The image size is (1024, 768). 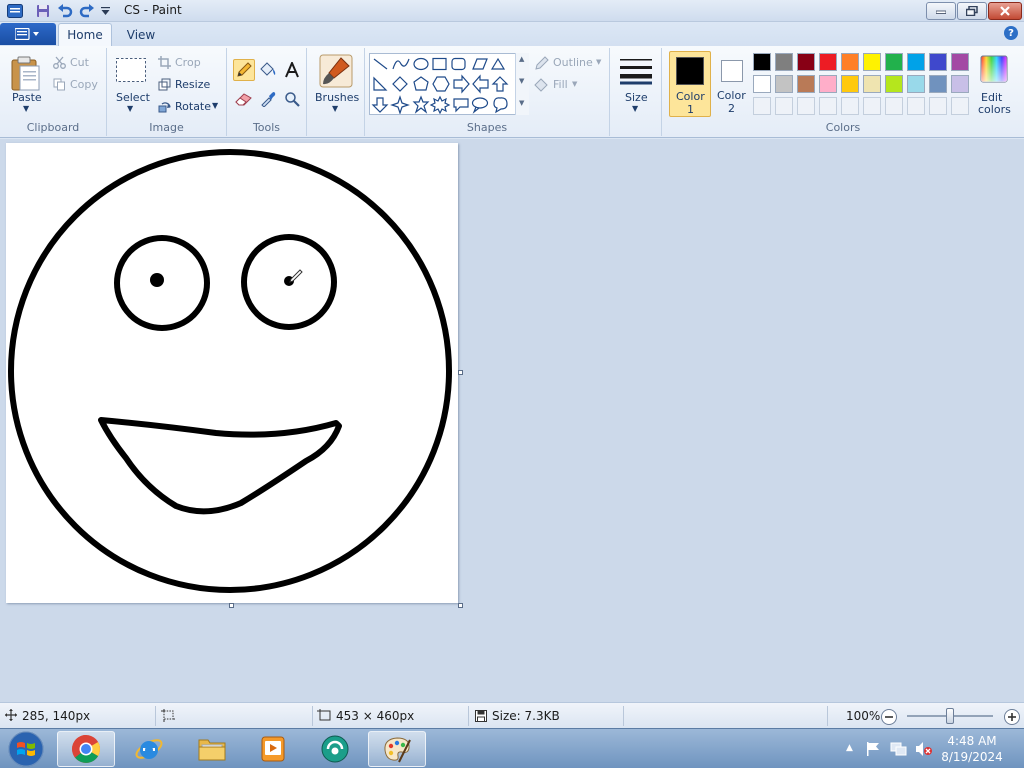 I want to click on taskbar-app-teal, so click(x=335, y=749).